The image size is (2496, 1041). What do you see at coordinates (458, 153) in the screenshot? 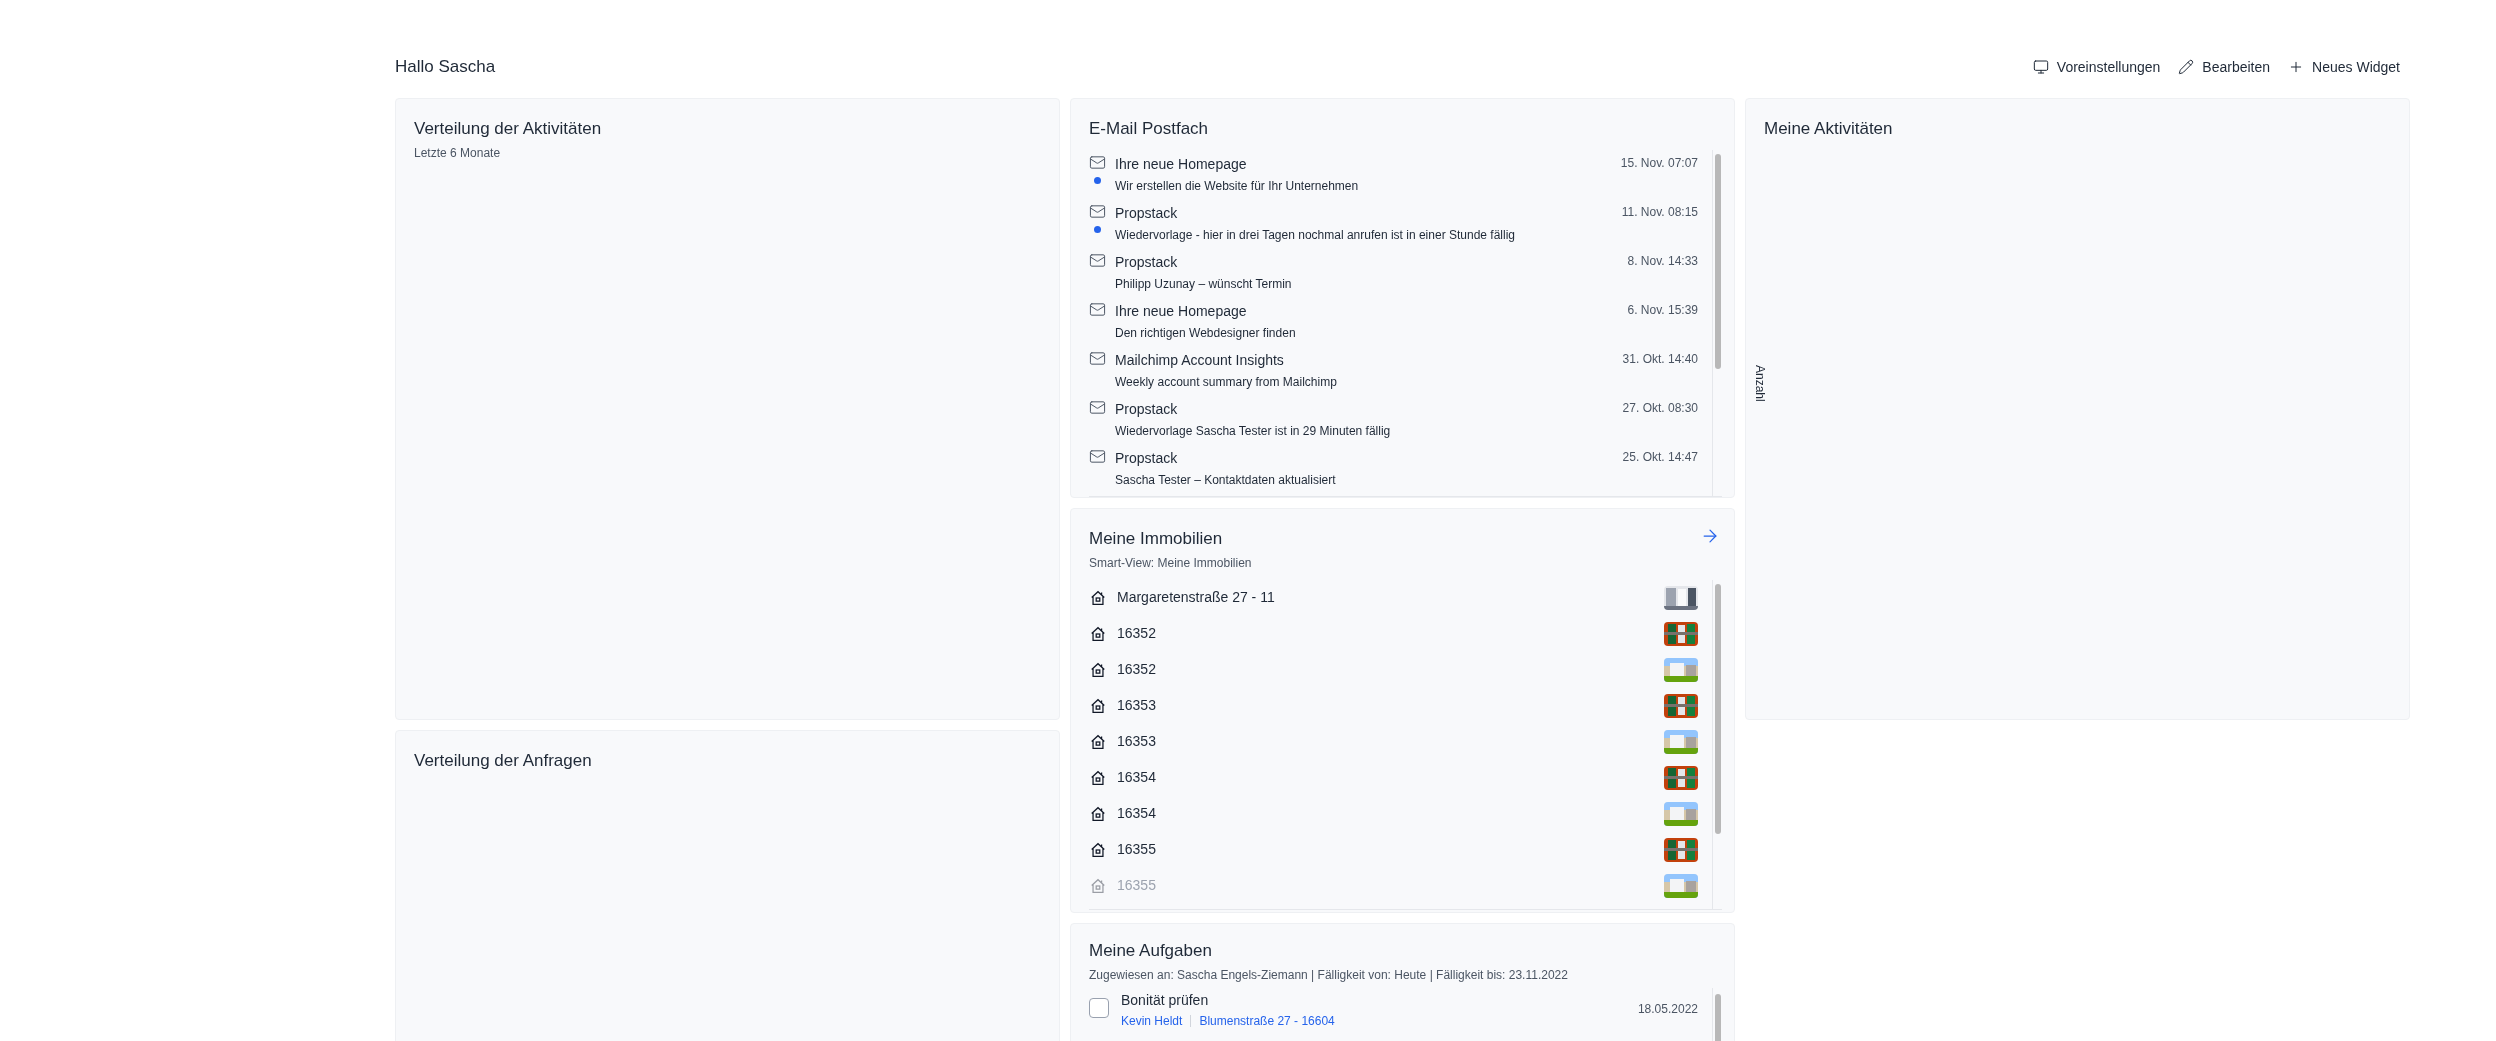
I see `widget-subtitle: Letzte 6 Monate` at bounding box center [458, 153].